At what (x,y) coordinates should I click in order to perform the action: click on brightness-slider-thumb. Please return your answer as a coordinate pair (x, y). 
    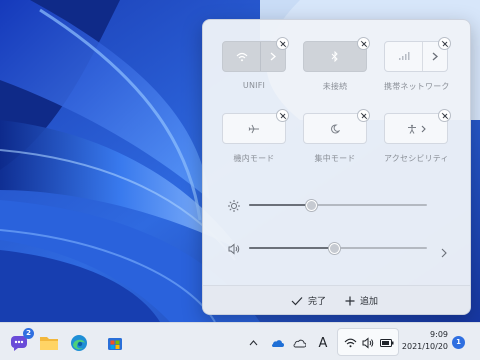
    Looking at the image, I should click on (312, 205).